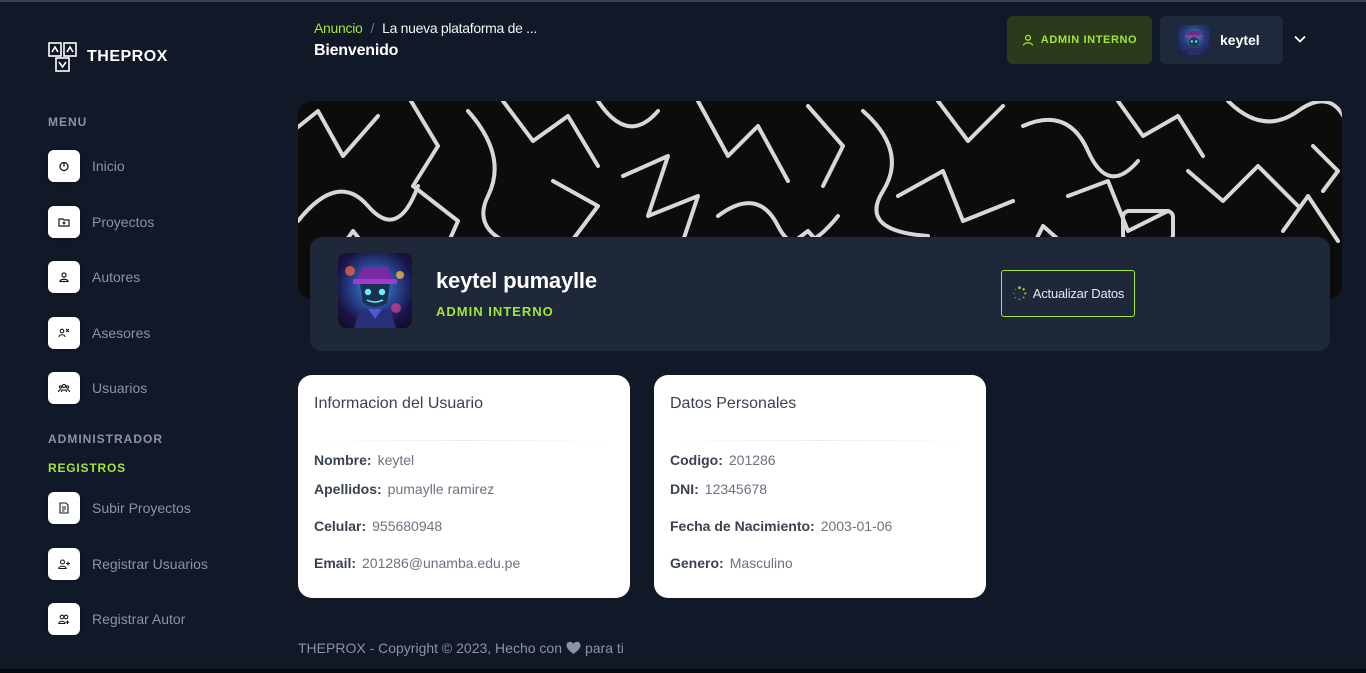 The image size is (1366, 673). Describe the element at coordinates (116, 277) in the screenshot. I see `sidebar-item-label: Autores` at that location.